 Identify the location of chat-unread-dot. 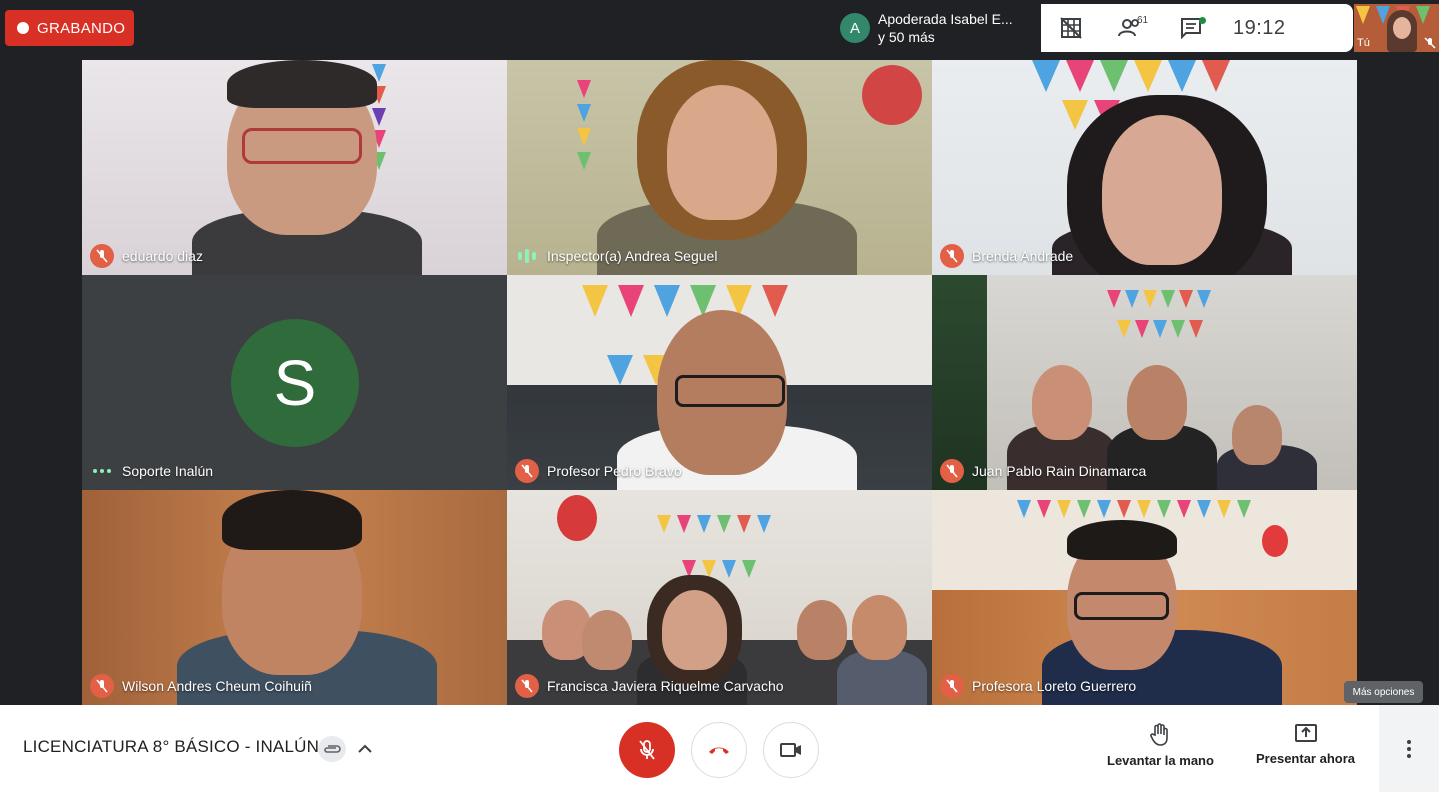
(1202, 20).